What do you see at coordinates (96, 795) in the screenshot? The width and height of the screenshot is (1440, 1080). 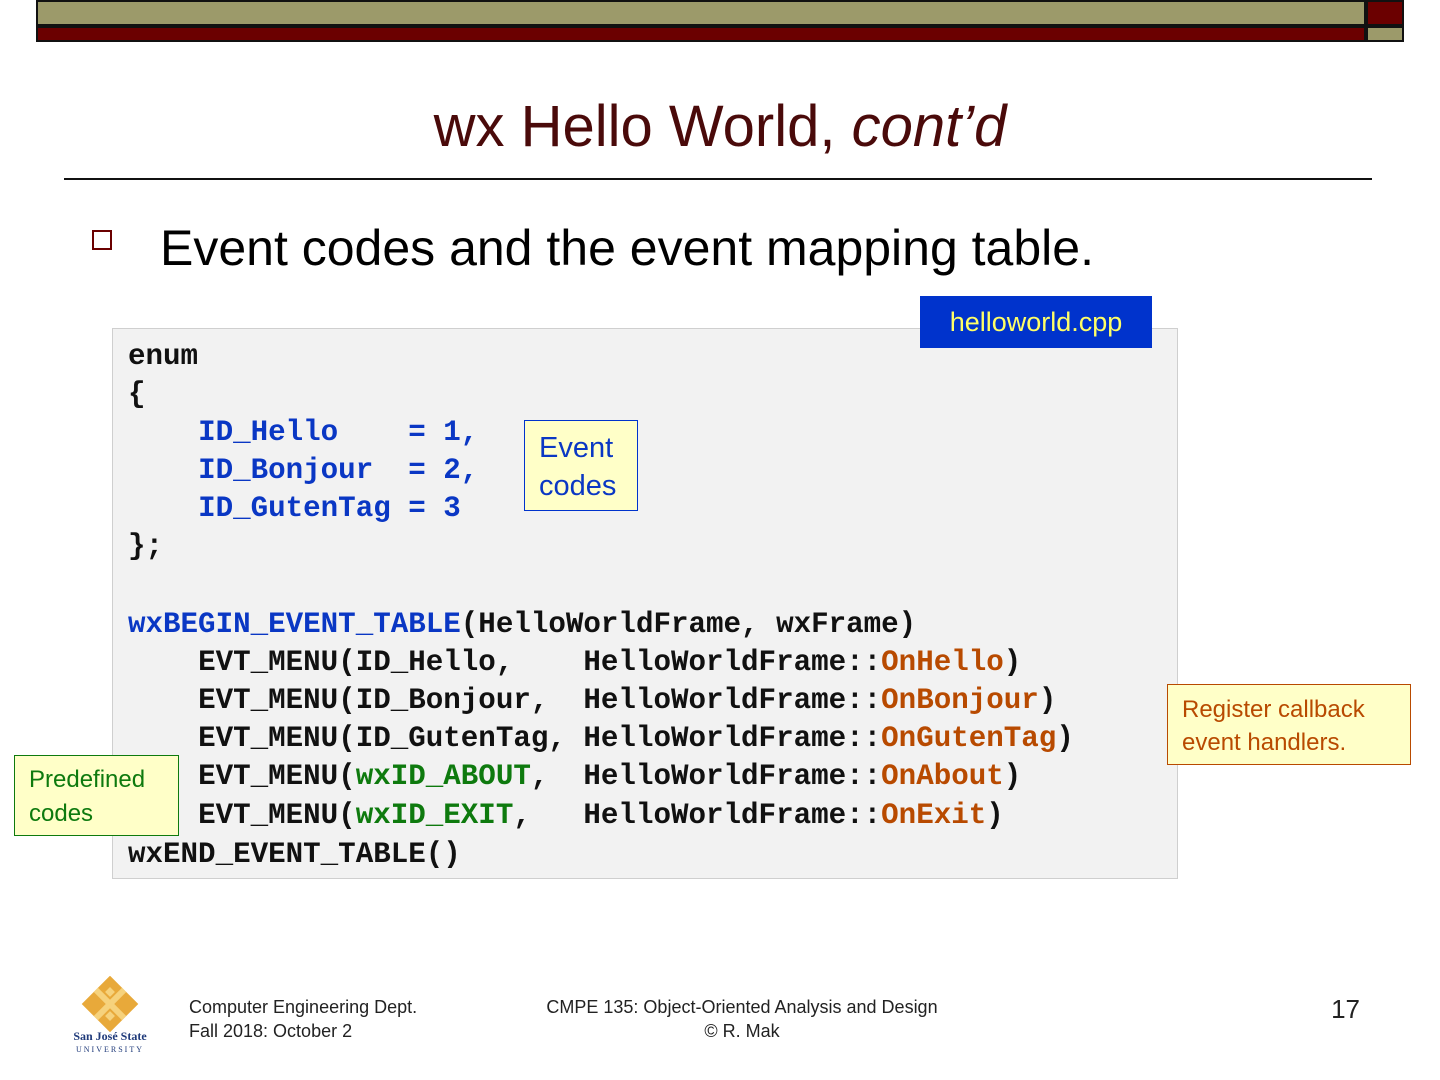 I see `predefined-codes-callout: Predefined codes` at bounding box center [96, 795].